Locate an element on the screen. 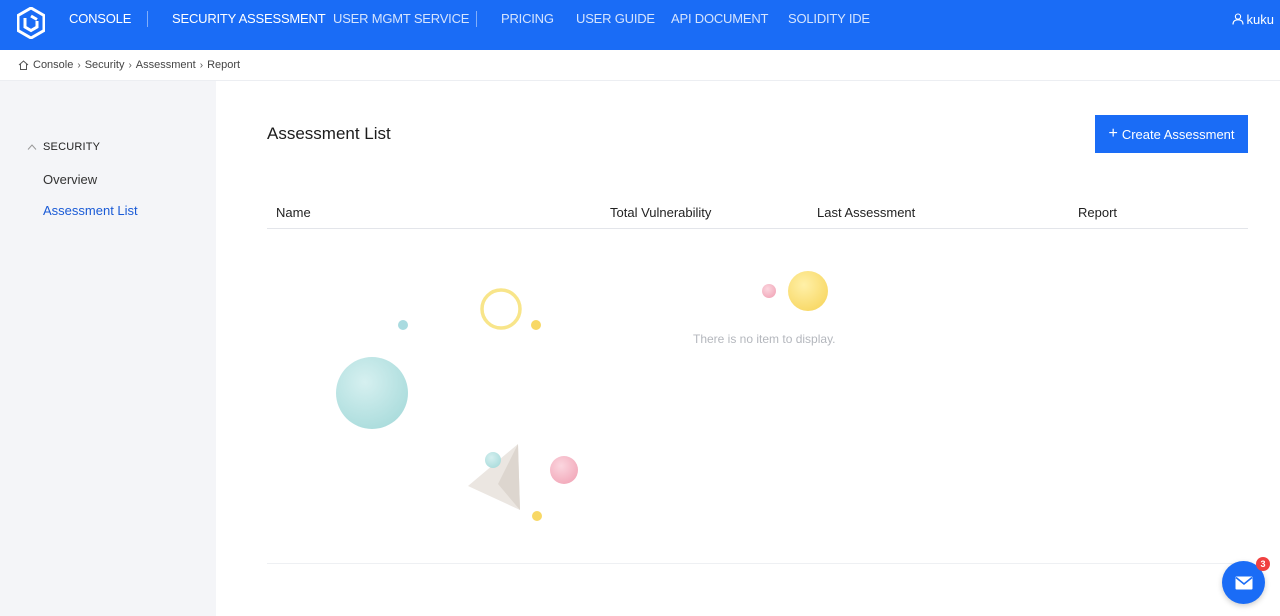  nav-user-guide: USER GUIDE is located at coordinates (615, 25).